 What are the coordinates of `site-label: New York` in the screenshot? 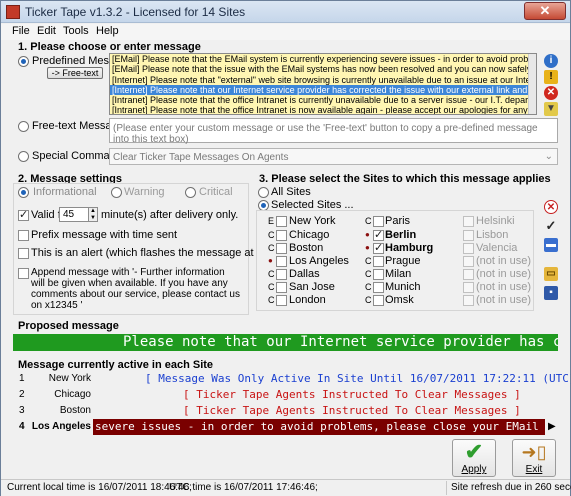 It's located at (312, 221).